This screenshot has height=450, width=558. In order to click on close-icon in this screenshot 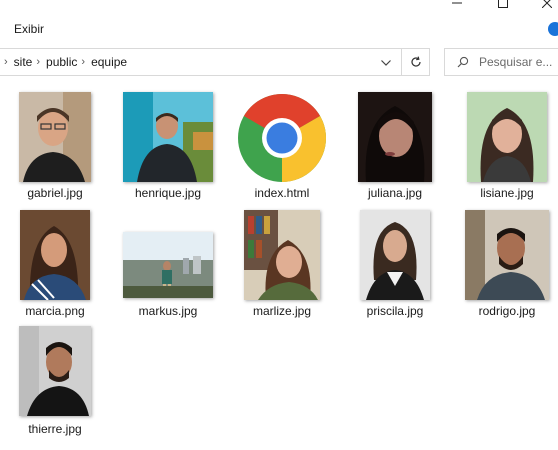, I will do `click(547, 4)`.